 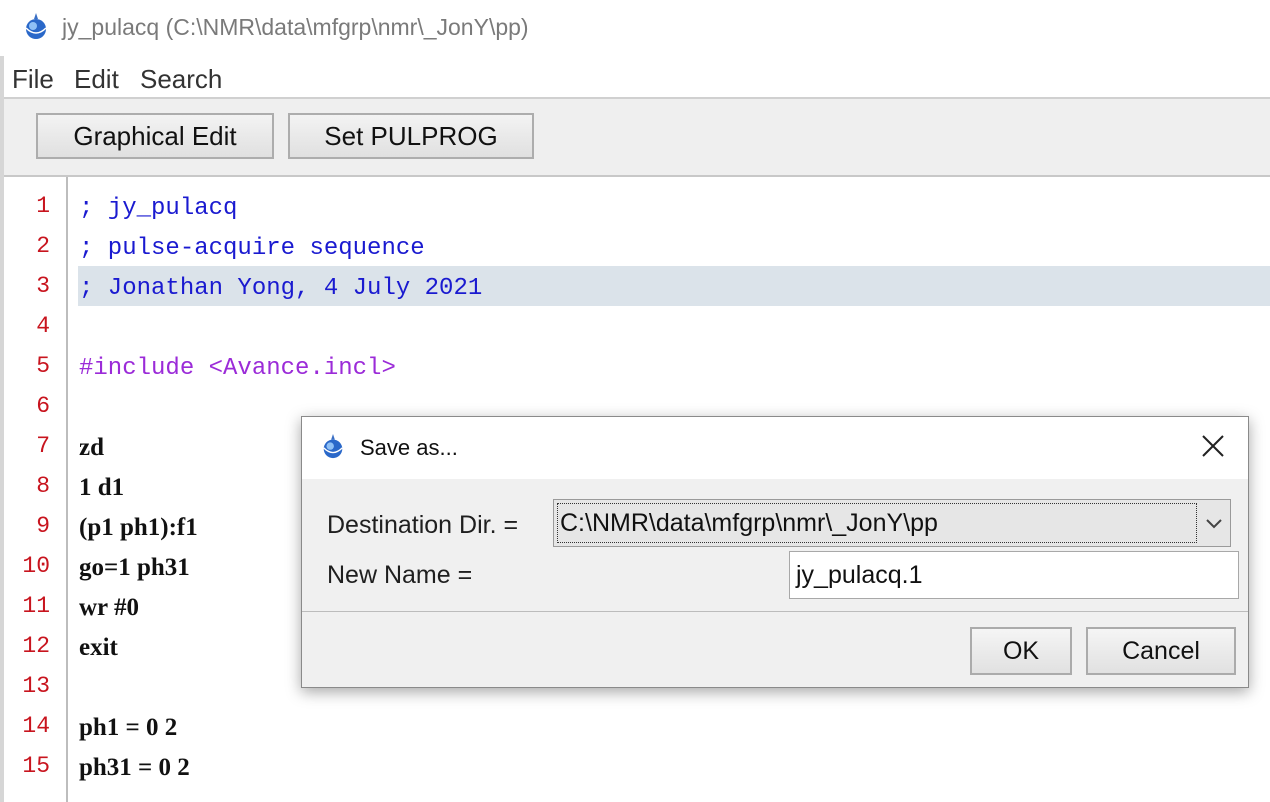 What do you see at coordinates (134, 568) in the screenshot?
I see `code-line: go=1 ph31` at bounding box center [134, 568].